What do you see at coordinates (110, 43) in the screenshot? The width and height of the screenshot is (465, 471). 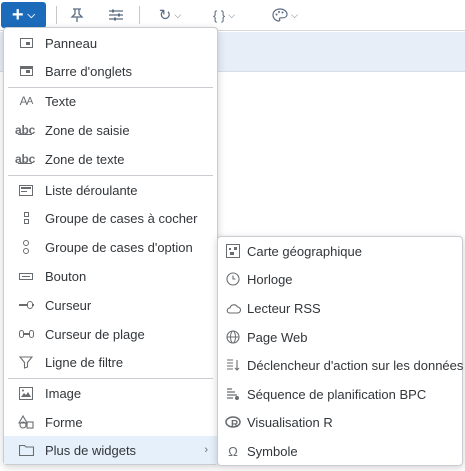 I see `menu-item-panel: Panneau` at bounding box center [110, 43].